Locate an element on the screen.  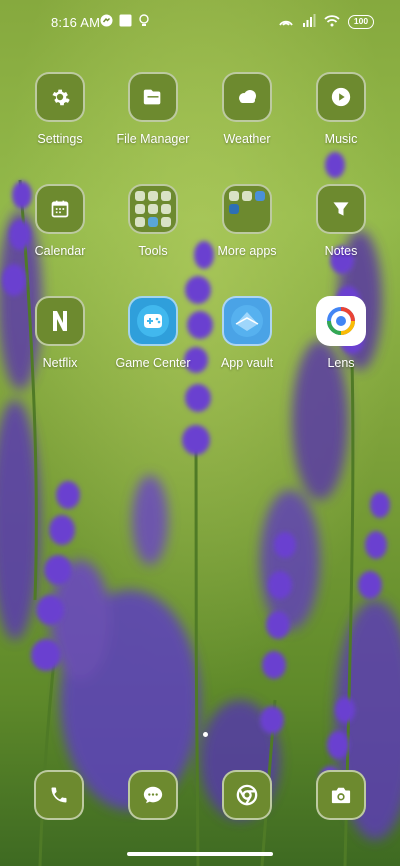
dock-chrome is located at coordinates (247, 795).